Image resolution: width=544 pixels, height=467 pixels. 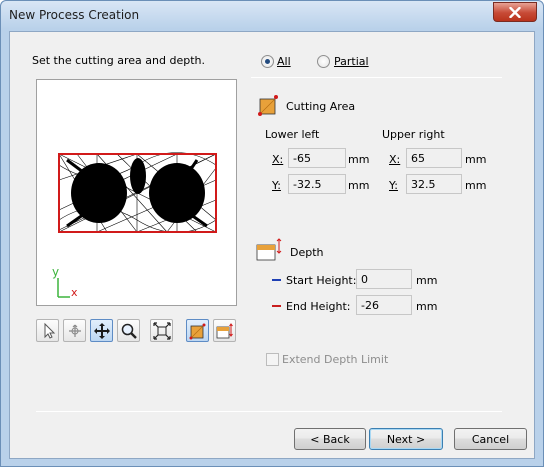 I want to click on lower-left-x-label: X:, so click(x=277, y=159).